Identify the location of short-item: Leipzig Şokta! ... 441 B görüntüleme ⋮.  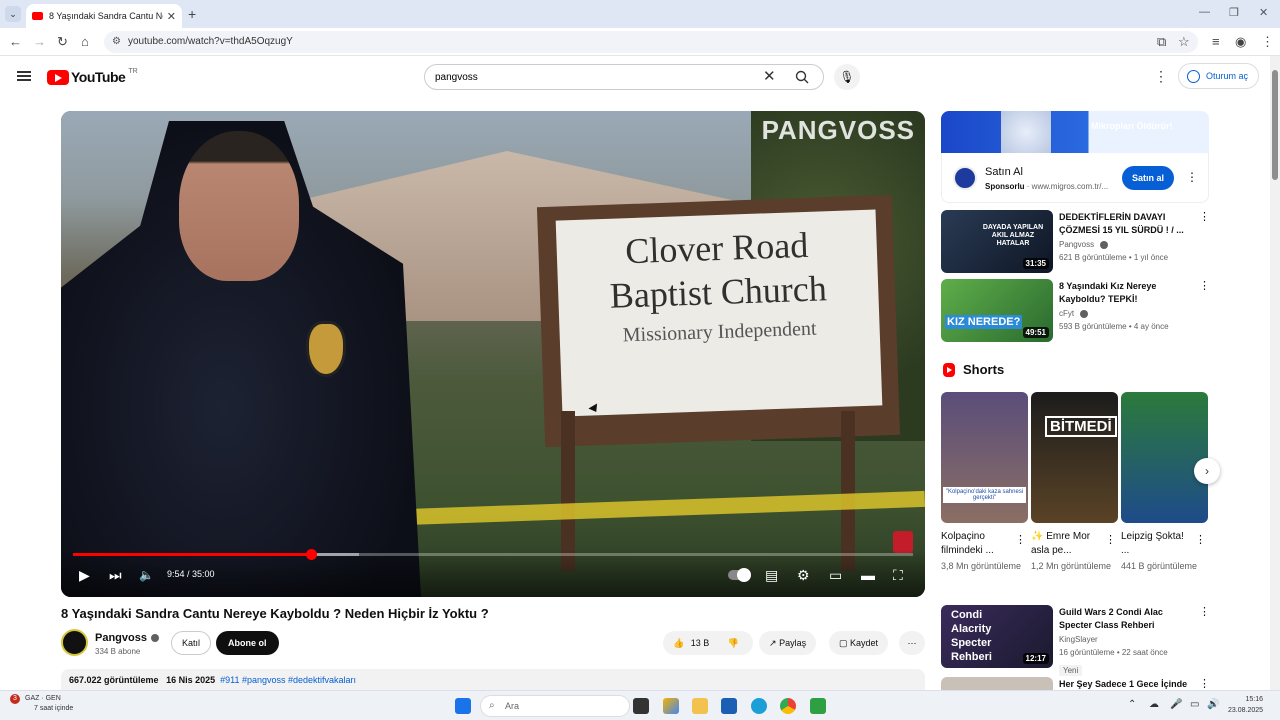
(1164, 482).